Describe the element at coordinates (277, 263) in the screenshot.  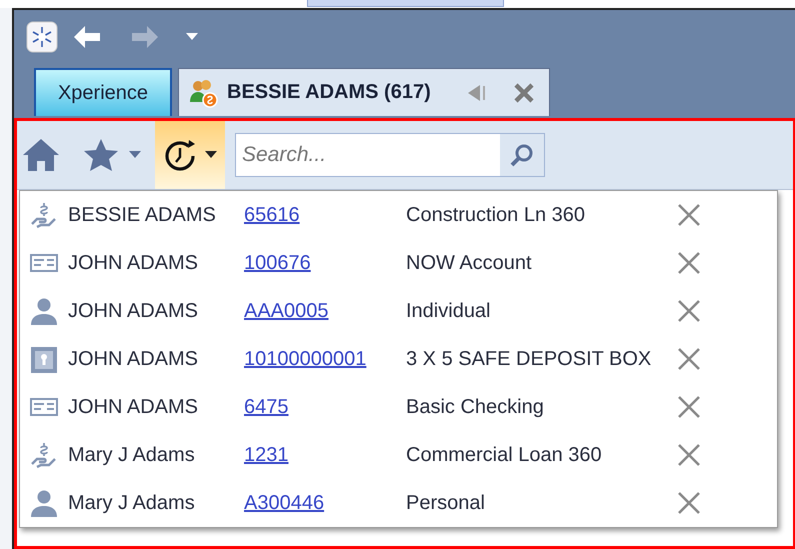
I see `account-number-link: 100676` at that location.